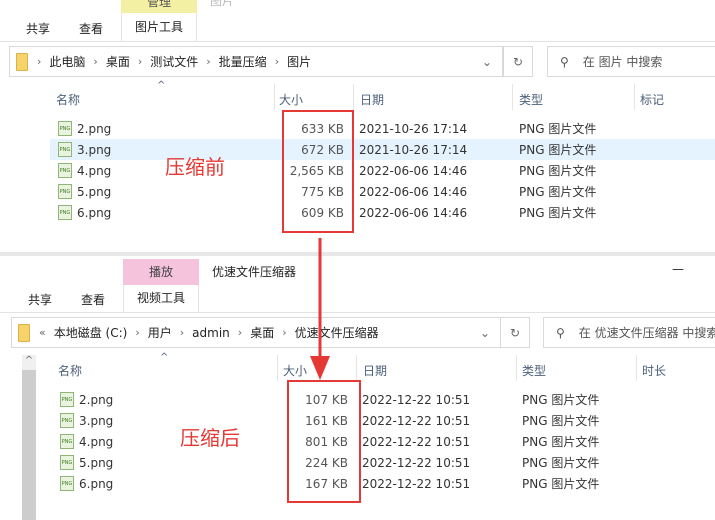 This screenshot has width=715, height=520. Describe the element at coordinates (24, 332) in the screenshot. I see `folder-icon` at that location.